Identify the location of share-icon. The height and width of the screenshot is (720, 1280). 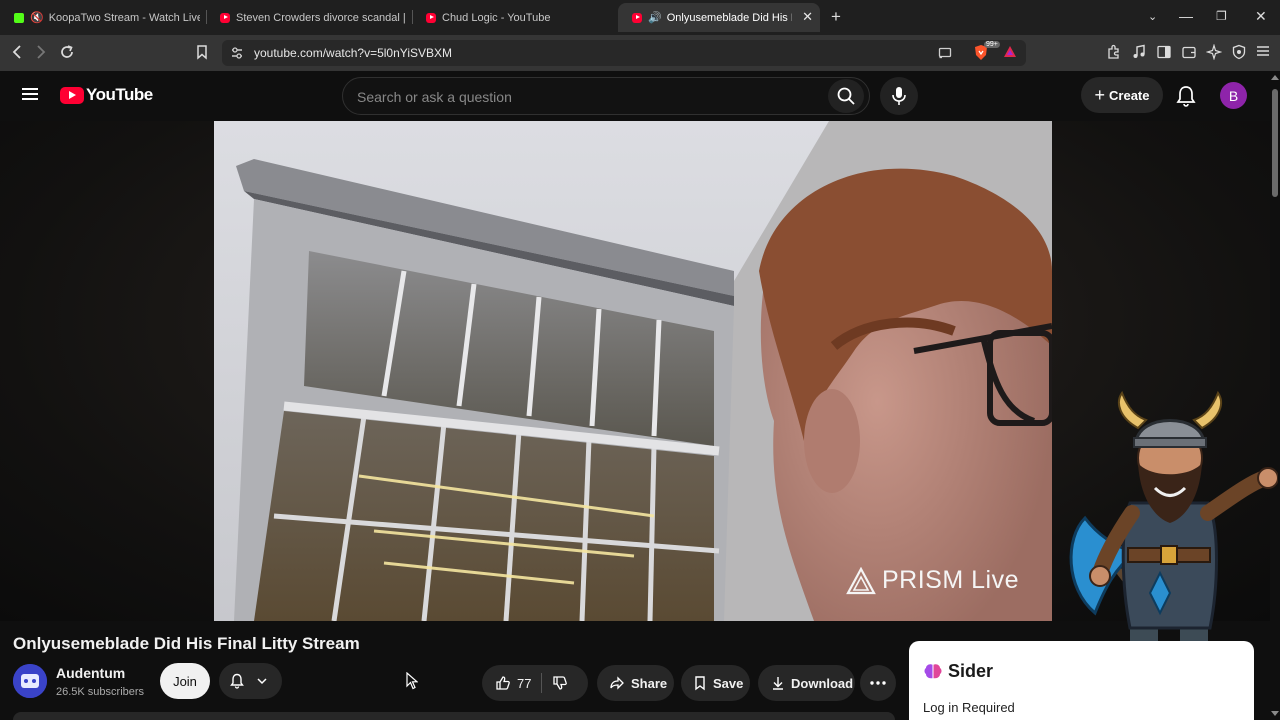
(617, 683).